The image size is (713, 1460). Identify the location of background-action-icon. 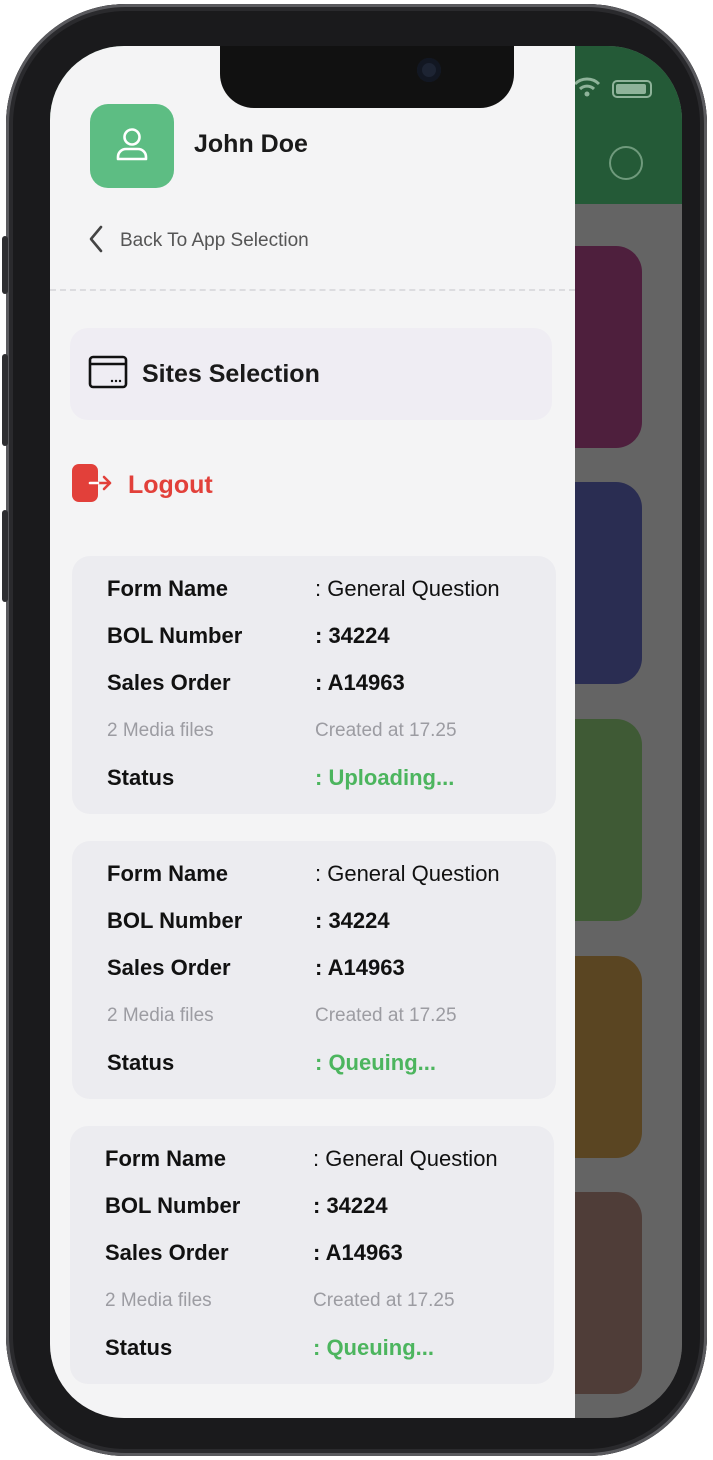
(626, 163).